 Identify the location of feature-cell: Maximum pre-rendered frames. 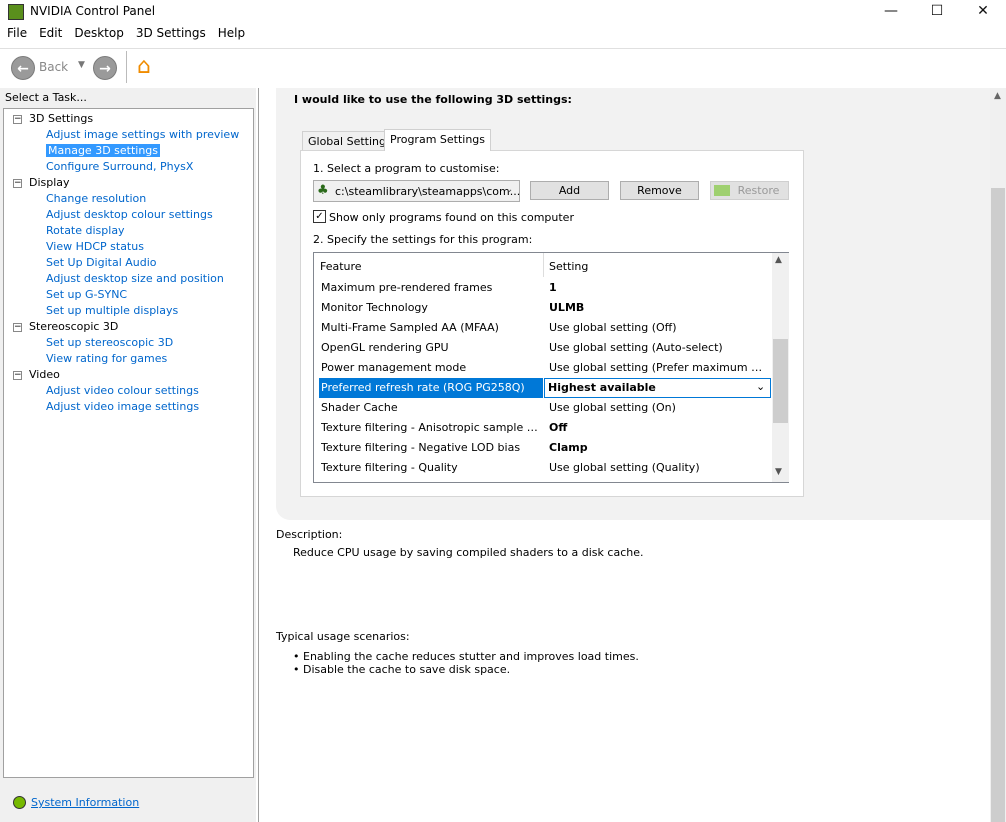
(407, 287).